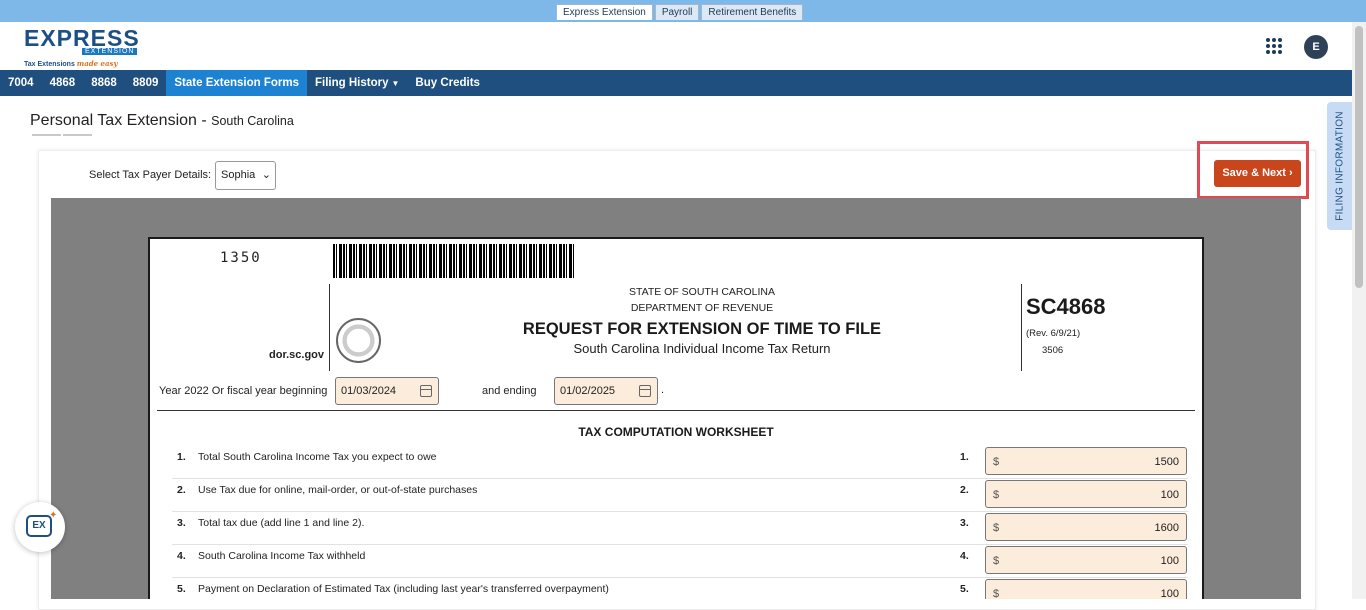 The width and height of the screenshot is (1366, 610). Describe the element at coordinates (146, 83) in the screenshot. I see `nav-item-8809: 8809` at that location.